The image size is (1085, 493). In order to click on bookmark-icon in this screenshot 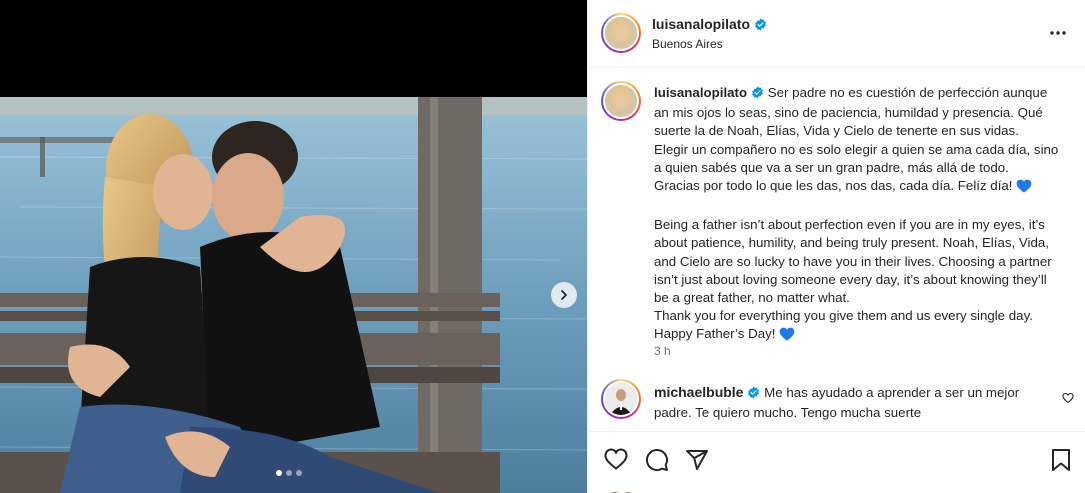, I will do `click(1061, 460)`.